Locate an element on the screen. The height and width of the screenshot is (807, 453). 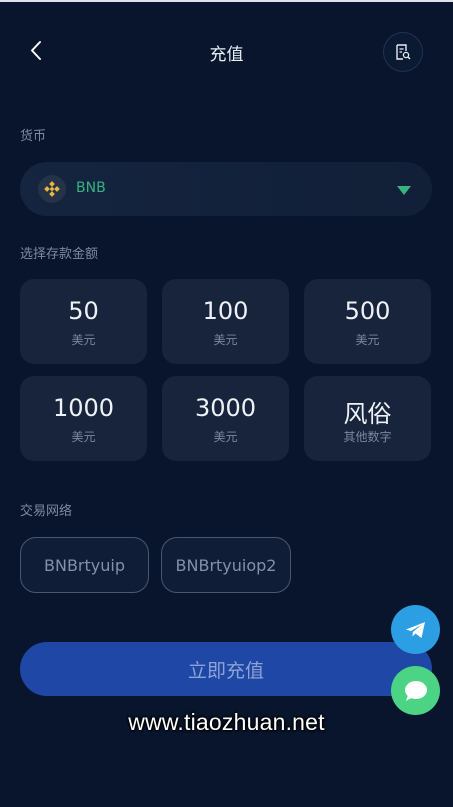
amount-value: 100 is located at coordinates (225, 311).